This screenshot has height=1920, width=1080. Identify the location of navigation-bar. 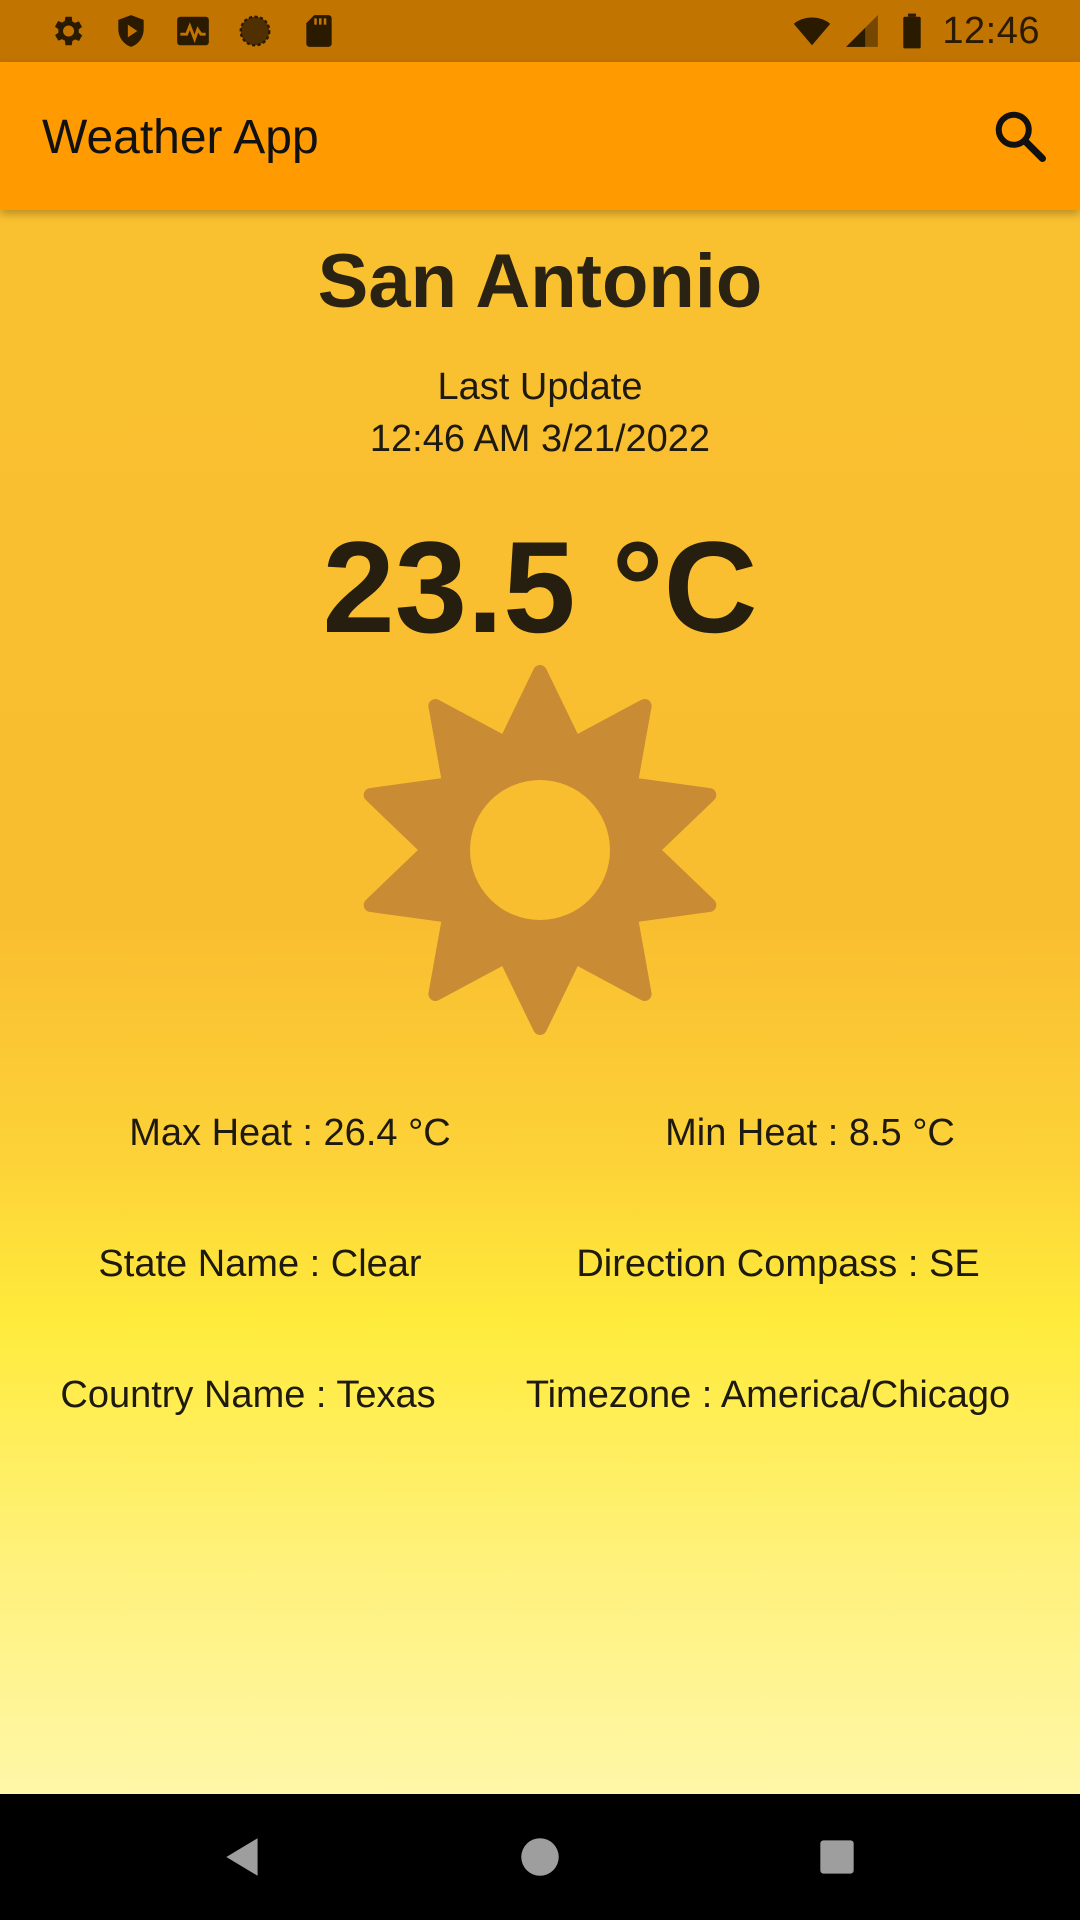
(540, 1857).